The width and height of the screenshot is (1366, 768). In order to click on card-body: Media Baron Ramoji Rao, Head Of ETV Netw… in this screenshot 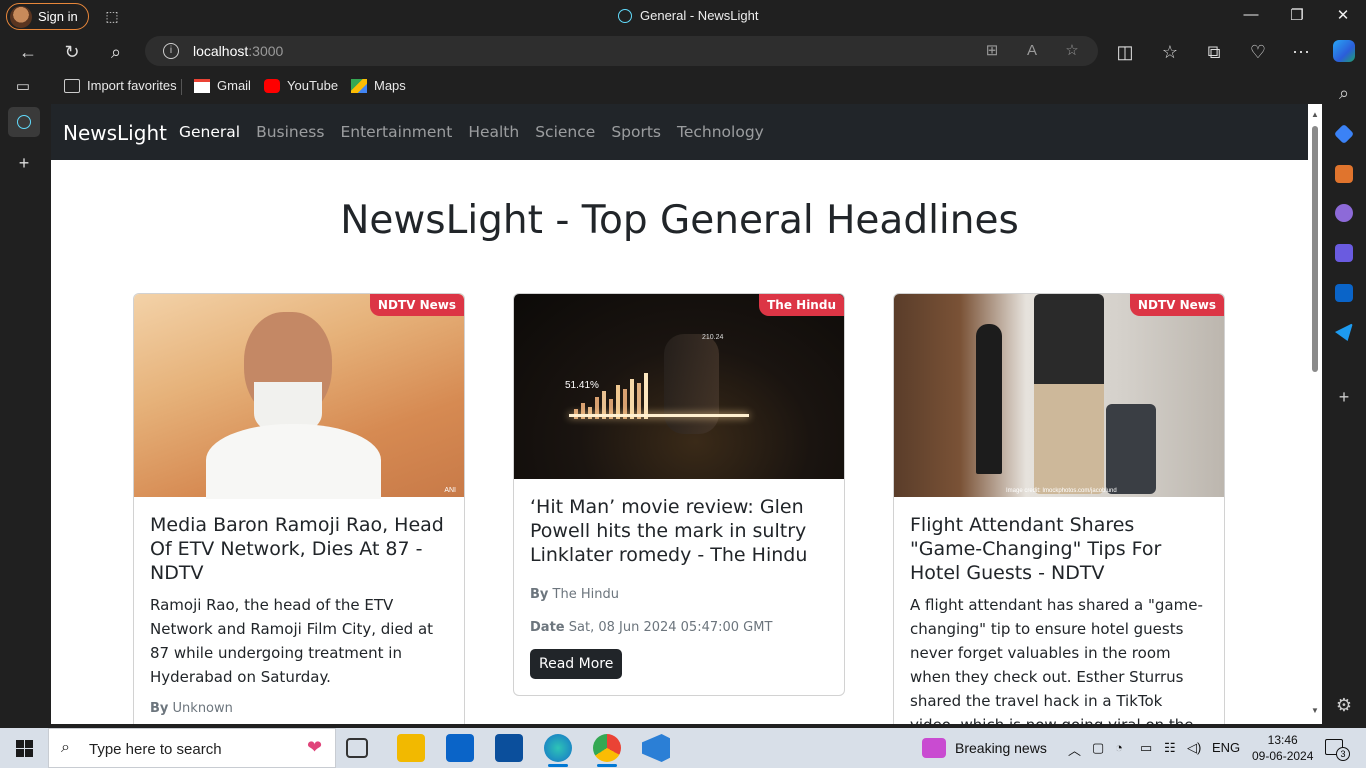, I will do `click(299, 610)`.